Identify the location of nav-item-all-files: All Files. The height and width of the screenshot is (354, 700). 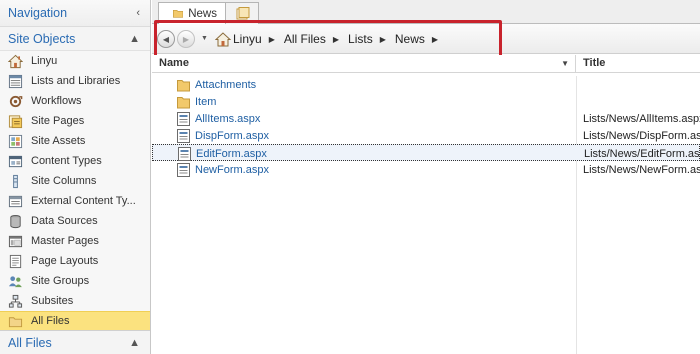
(75, 321).